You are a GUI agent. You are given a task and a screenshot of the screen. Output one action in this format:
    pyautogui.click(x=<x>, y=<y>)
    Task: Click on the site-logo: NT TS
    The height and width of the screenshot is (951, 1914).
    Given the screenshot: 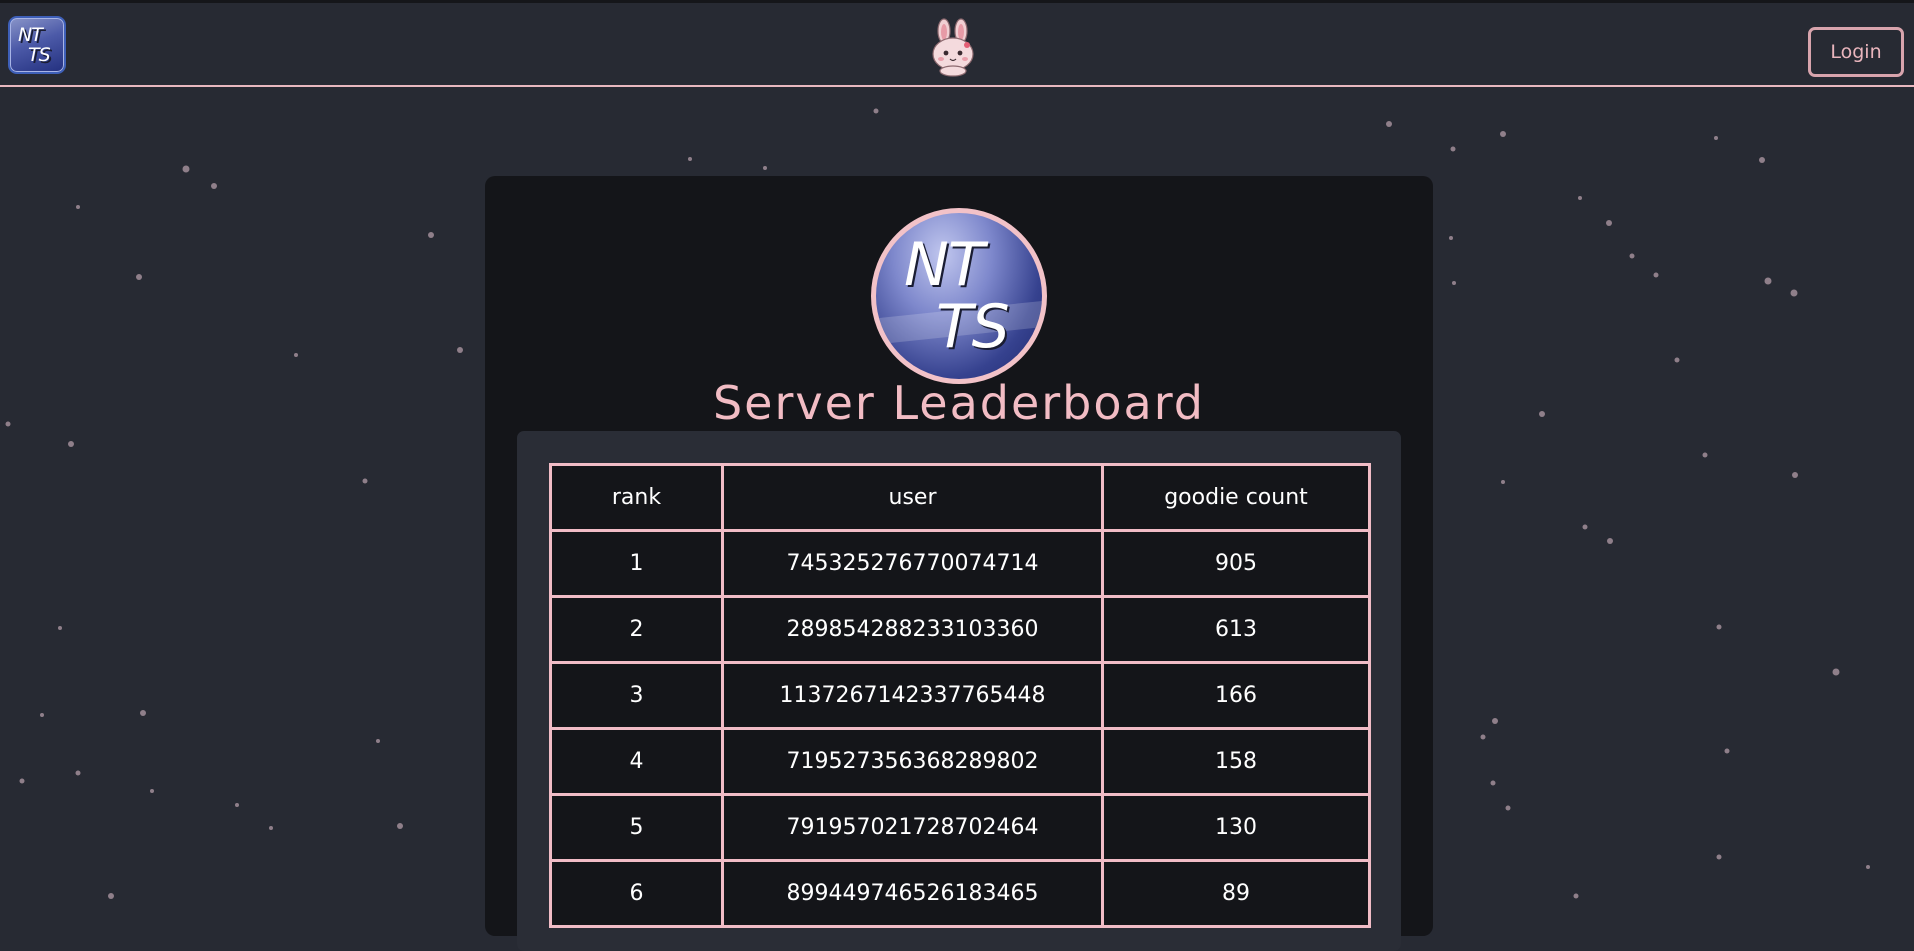 What is the action you would take?
    pyautogui.click(x=37, y=45)
    